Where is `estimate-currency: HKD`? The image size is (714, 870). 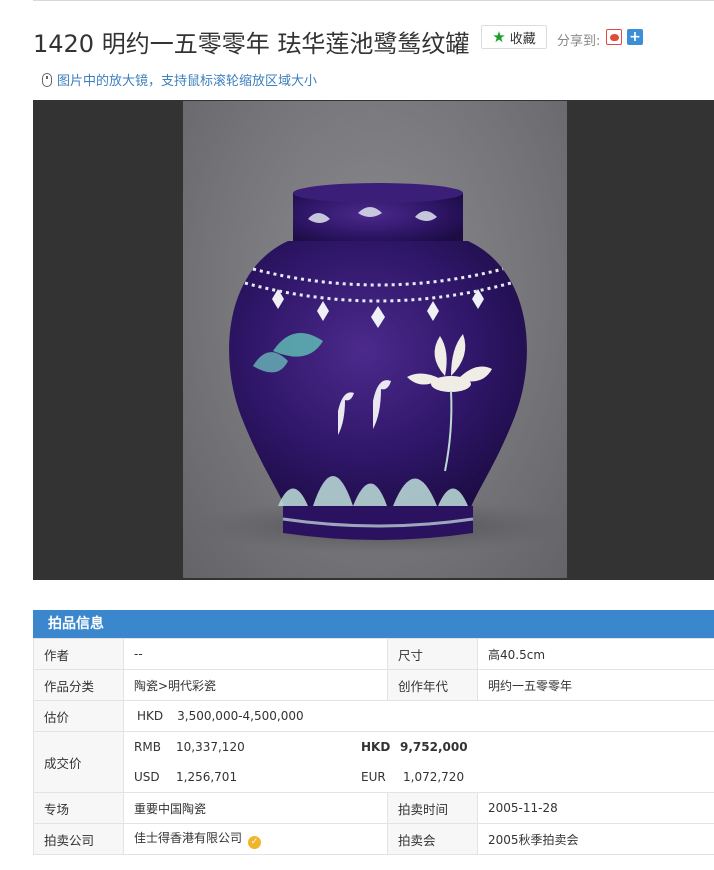 estimate-currency: HKD is located at coordinates (150, 716).